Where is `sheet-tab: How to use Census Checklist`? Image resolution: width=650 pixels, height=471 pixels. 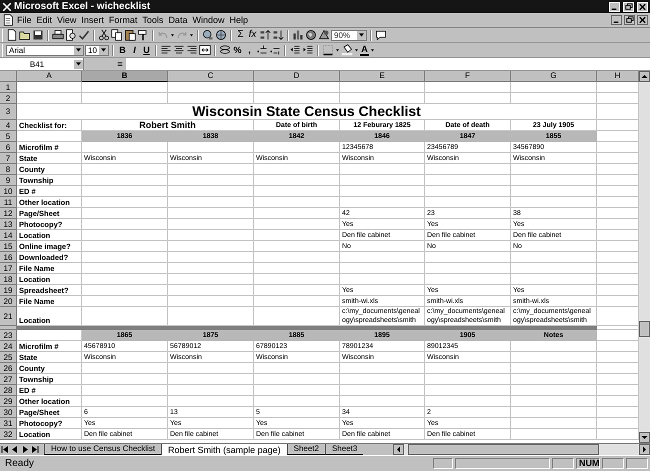
sheet-tab: How to use Census Checklist is located at coordinates (103, 449).